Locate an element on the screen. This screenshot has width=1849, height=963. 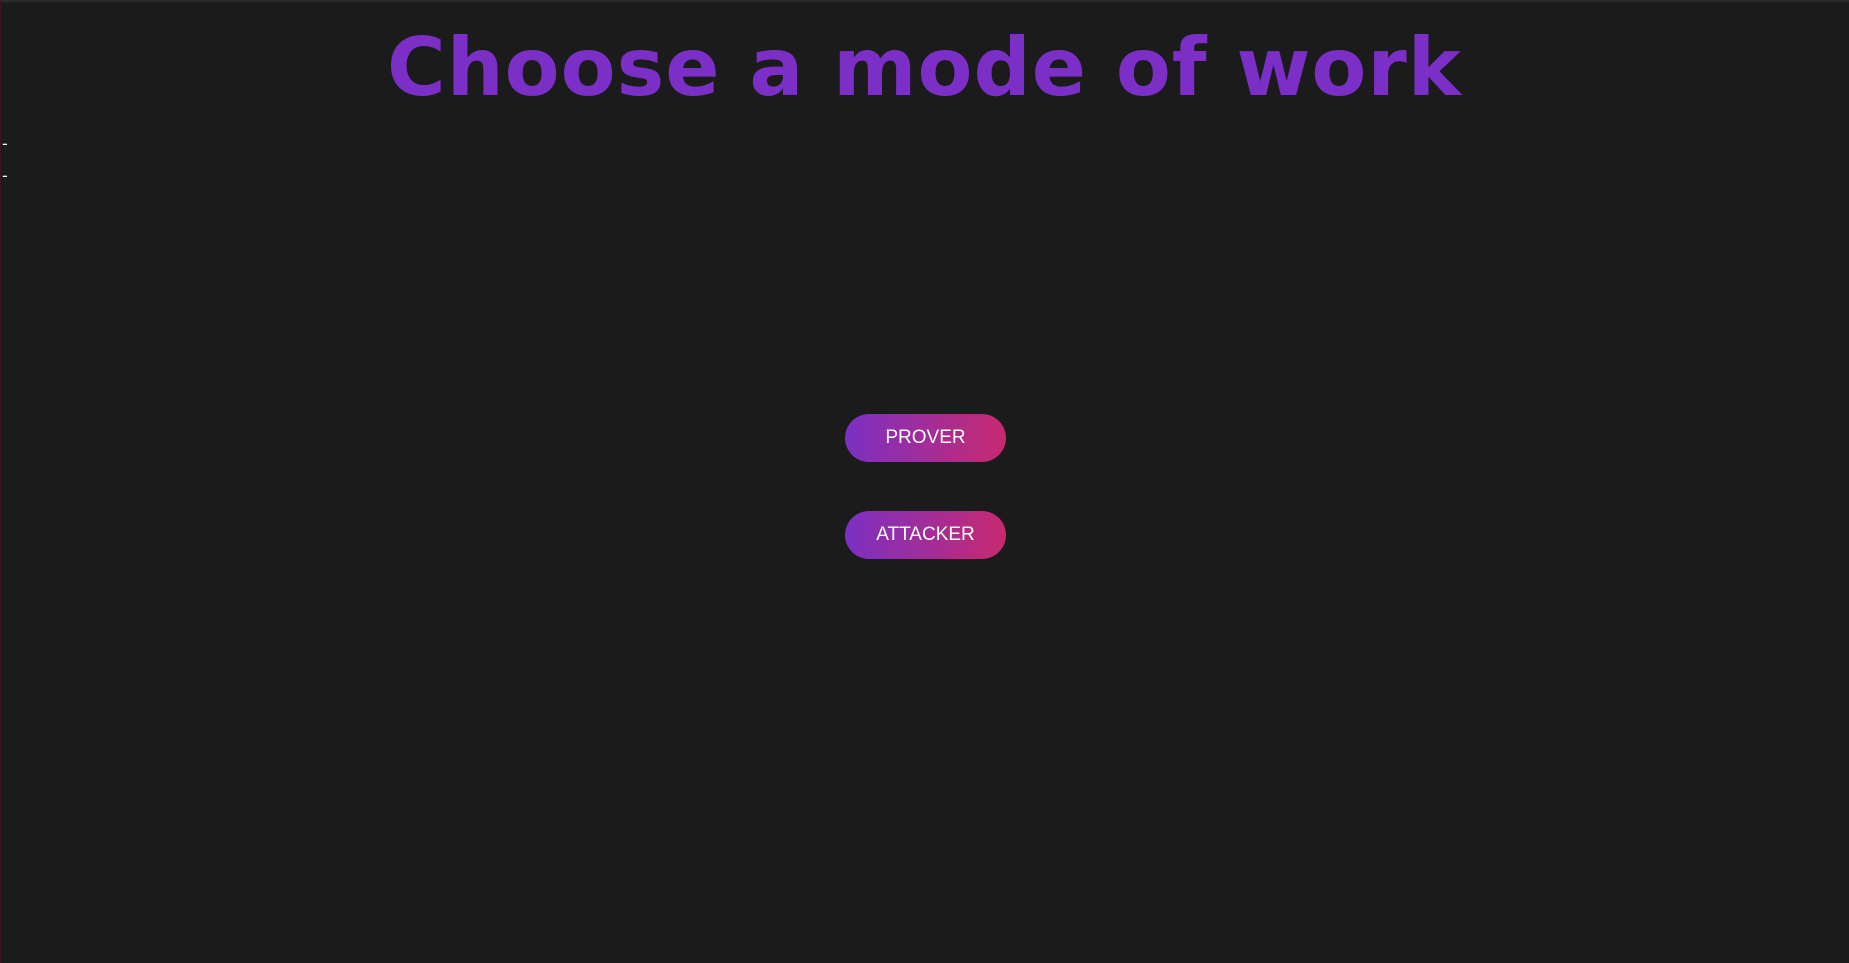
window-left-border is located at coordinates (0, 481).